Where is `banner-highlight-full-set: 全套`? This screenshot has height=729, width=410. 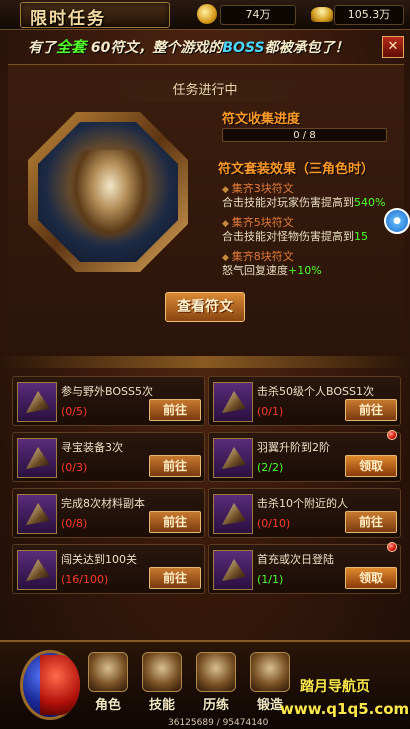
banner-highlight-full-set: 全套 is located at coordinates (71, 47).